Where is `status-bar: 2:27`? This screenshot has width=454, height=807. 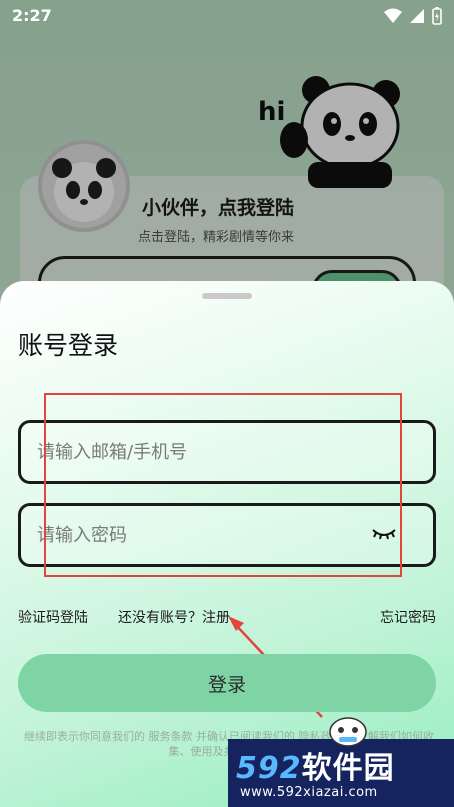
status-bar: 2:27 is located at coordinates (227, 16).